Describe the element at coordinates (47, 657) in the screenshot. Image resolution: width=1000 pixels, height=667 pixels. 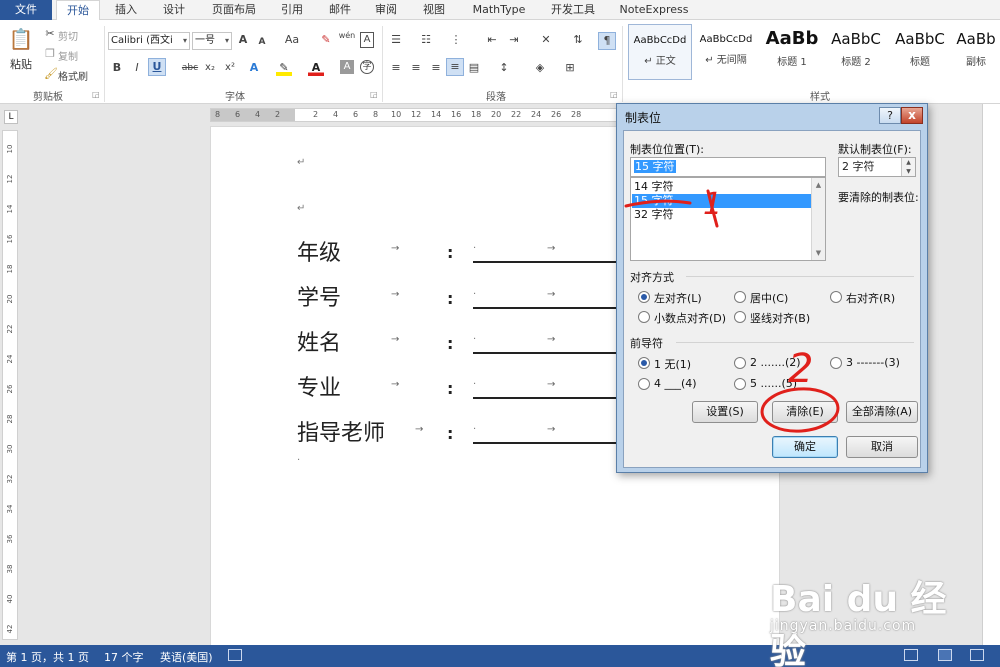
I see `page-count: 第 1 页，共 1 页` at that location.